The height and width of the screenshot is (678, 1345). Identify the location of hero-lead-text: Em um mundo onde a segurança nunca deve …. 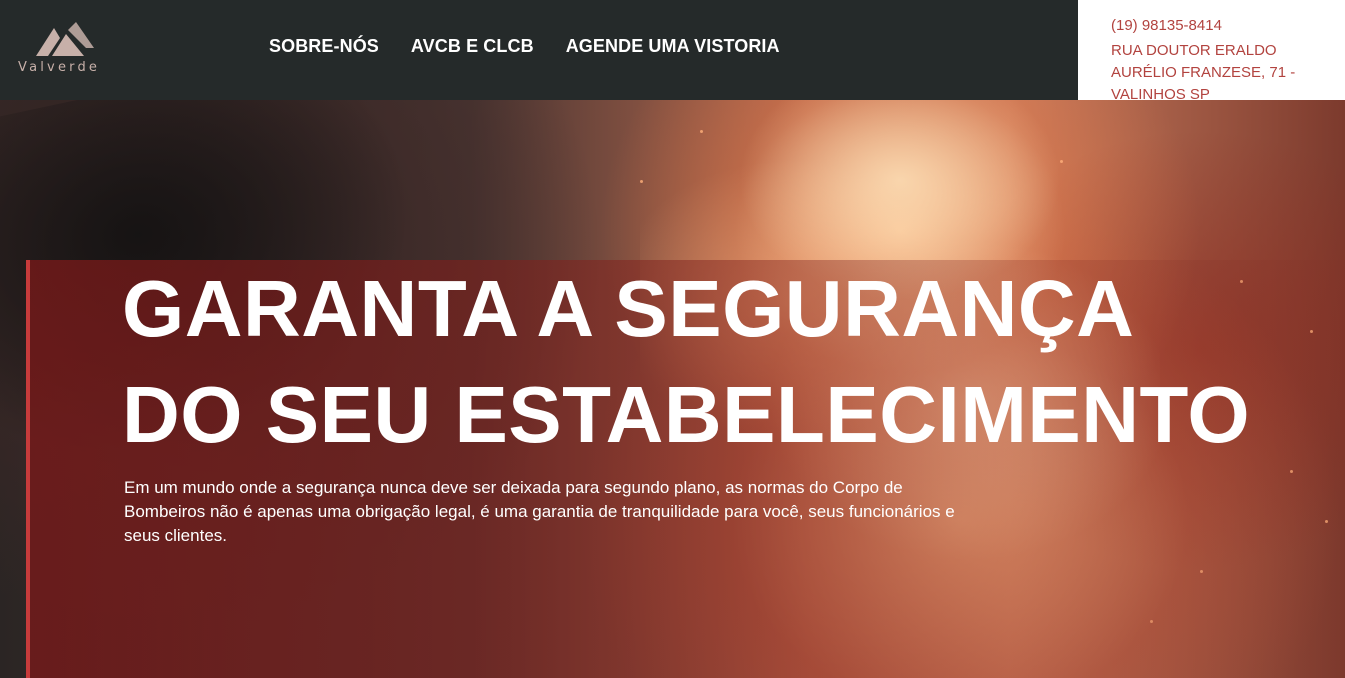
(539, 511).